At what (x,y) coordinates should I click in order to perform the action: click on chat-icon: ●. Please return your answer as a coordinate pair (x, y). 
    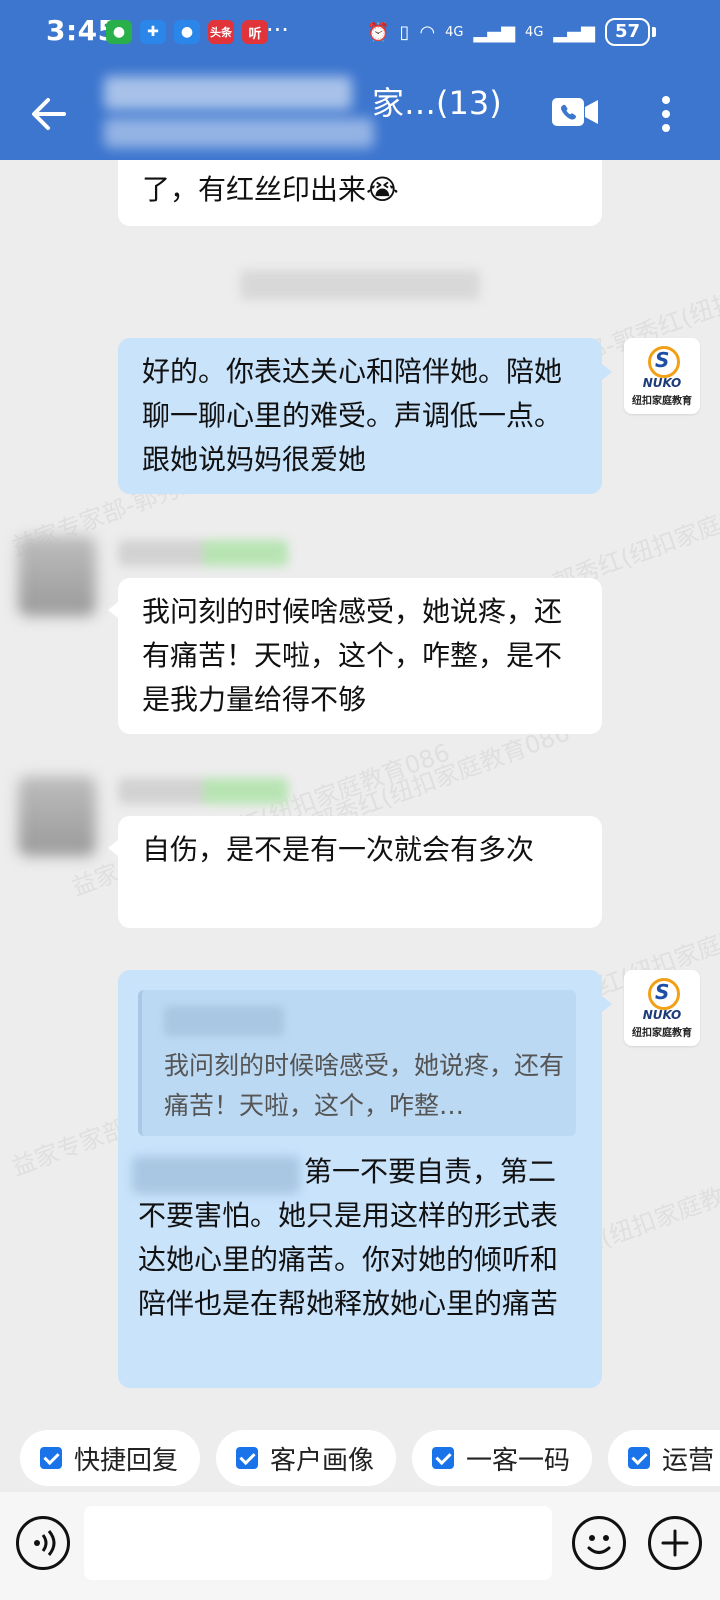
    Looking at the image, I should click on (187, 32).